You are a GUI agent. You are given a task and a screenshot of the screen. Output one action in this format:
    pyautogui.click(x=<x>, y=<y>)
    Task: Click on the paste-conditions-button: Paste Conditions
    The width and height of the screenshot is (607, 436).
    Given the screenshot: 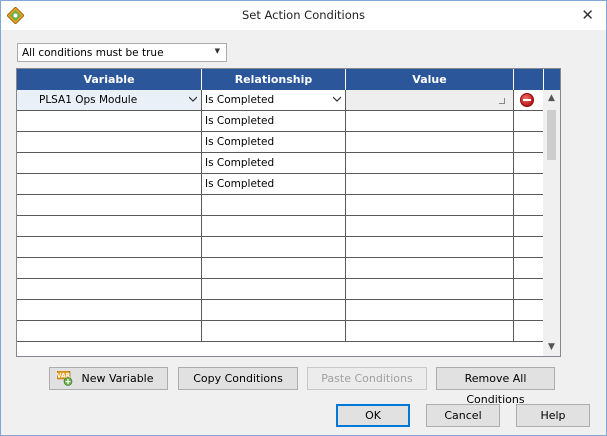 What is the action you would take?
    pyautogui.click(x=367, y=378)
    